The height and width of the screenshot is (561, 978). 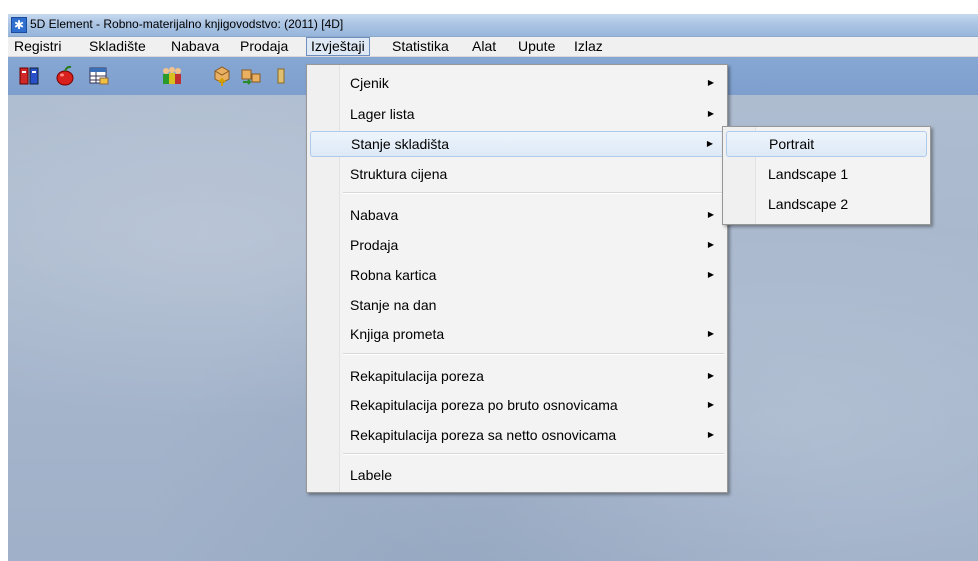 What do you see at coordinates (517, 215) in the screenshot?
I see `menu-item-nabava: Nabava ▶` at bounding box center [517, 215].